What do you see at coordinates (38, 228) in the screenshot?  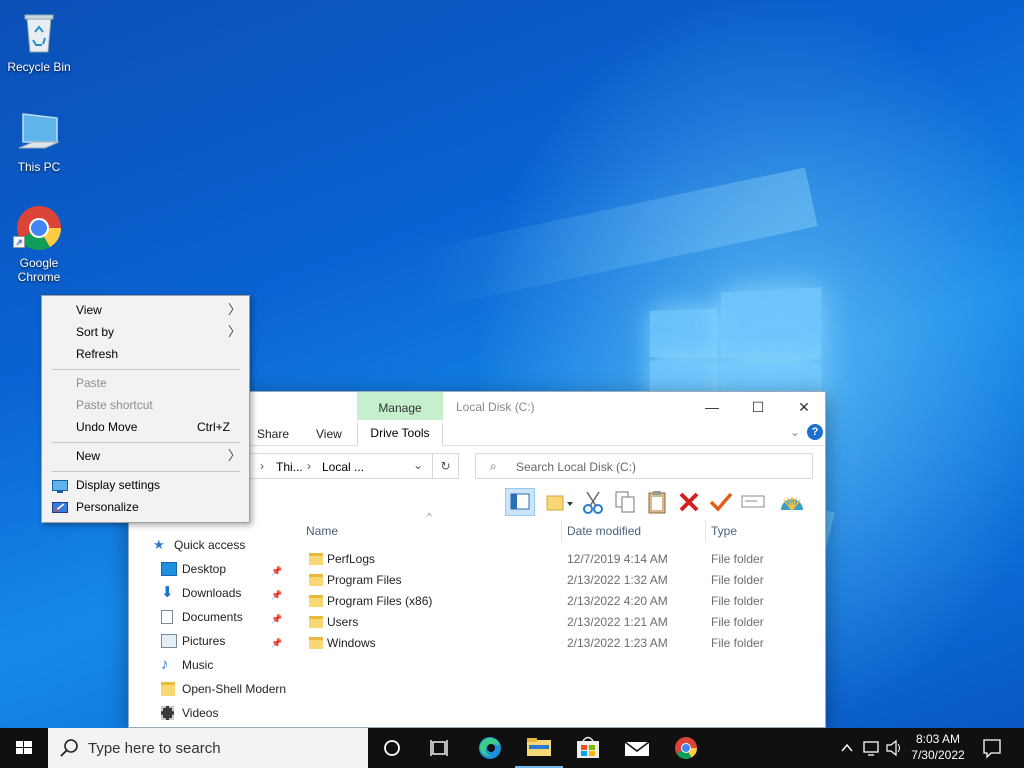 I see `chrome-icon: ↗` at bounding box center [38, 228].